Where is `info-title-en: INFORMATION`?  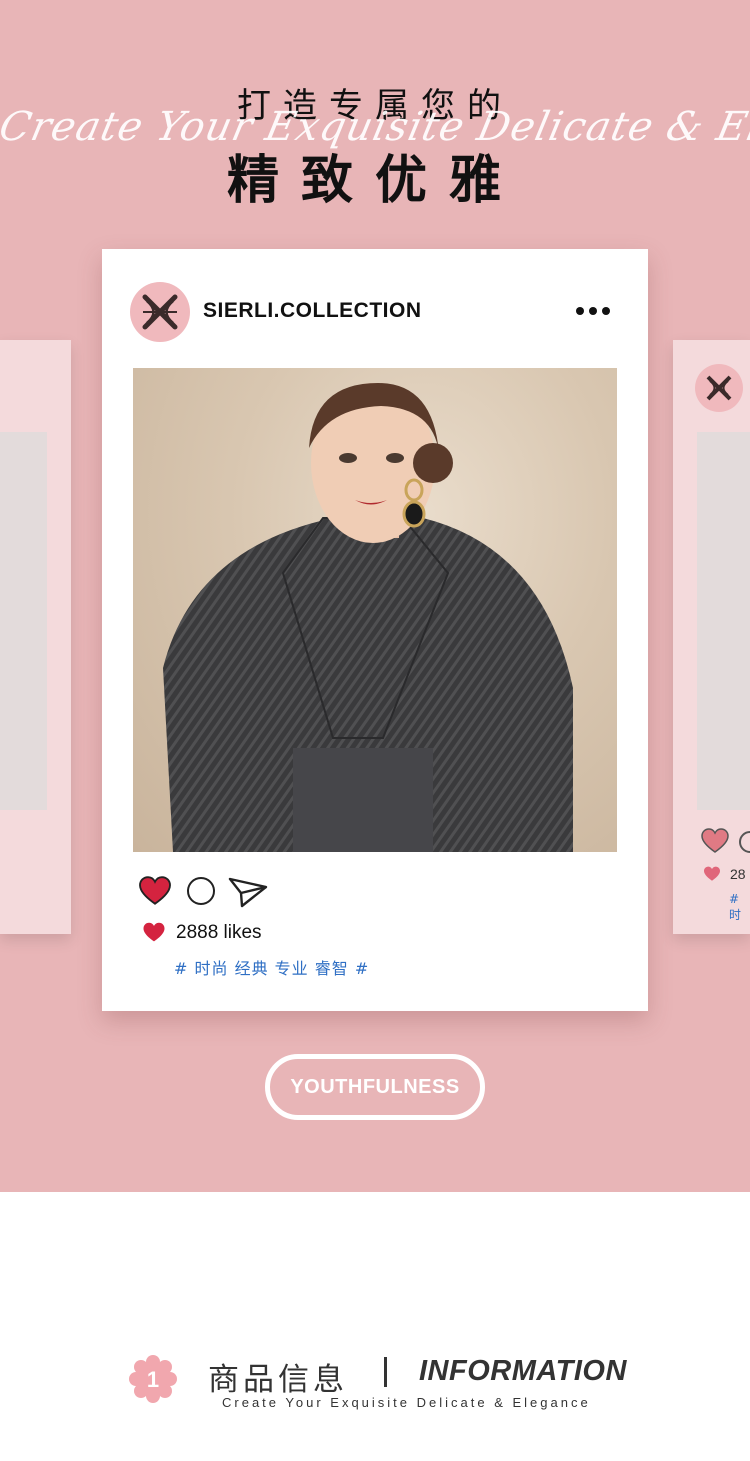 info-title-en: INFORMATION is located at coordinates (523, 1371).